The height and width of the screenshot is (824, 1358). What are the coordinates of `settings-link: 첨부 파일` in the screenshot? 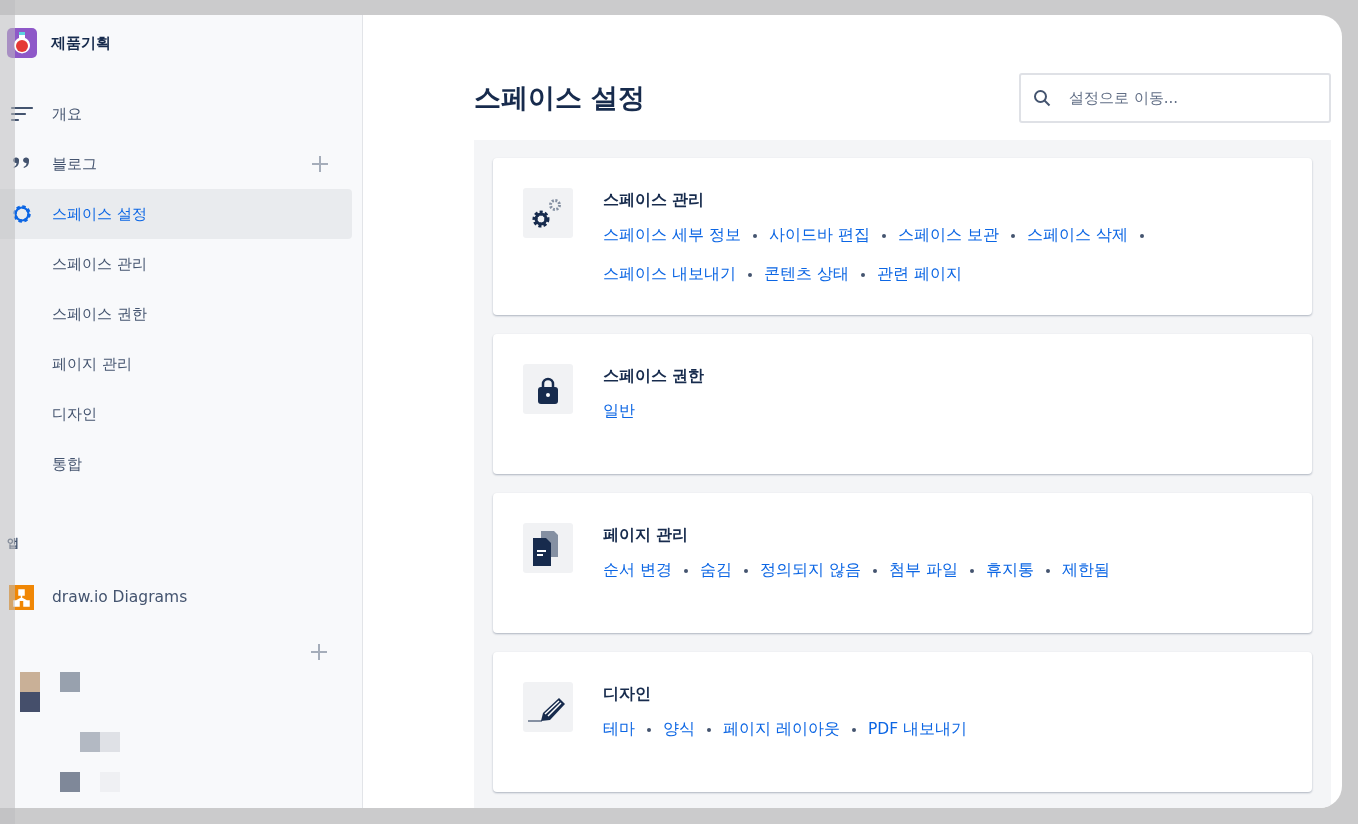 It's located at (923, 570).